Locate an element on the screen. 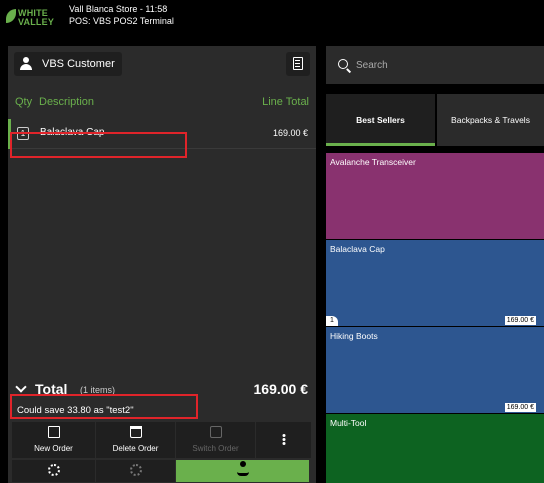 This screenshot has width=544, height=483. new-order-label: New Order is located at coordinates (53, 448).